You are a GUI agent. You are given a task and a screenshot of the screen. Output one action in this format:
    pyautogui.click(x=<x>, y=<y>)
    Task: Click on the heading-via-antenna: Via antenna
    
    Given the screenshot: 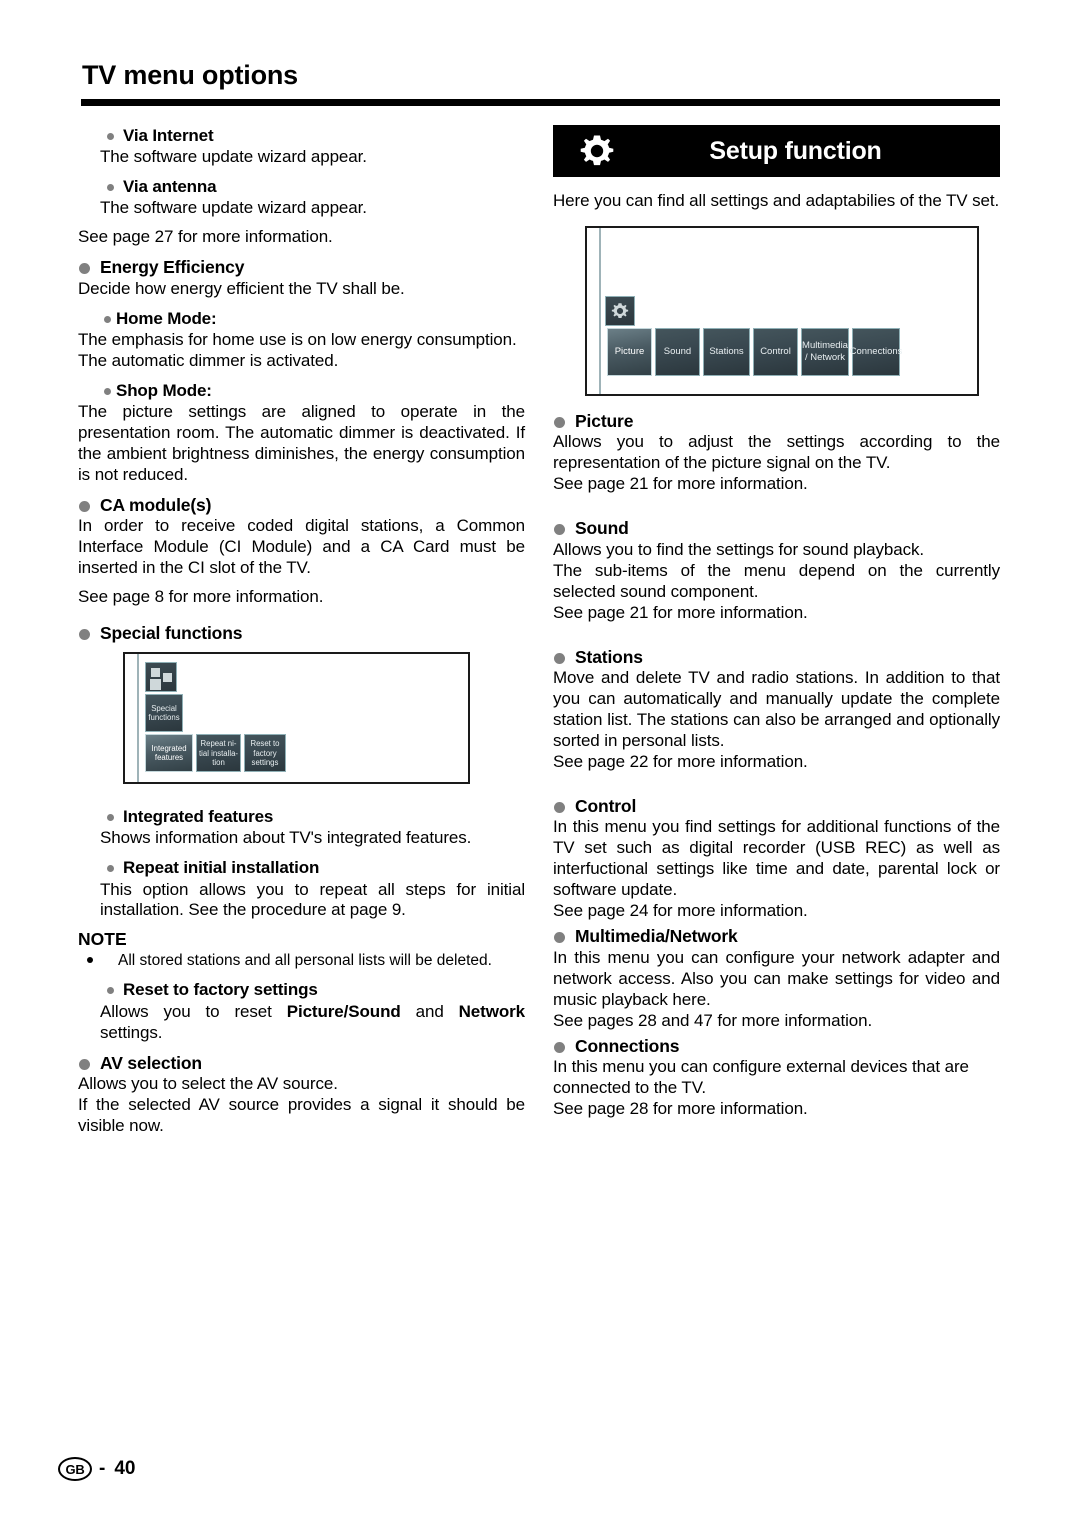 What is the action you would take?
    pyautogui.click(x=301, y=187)
    